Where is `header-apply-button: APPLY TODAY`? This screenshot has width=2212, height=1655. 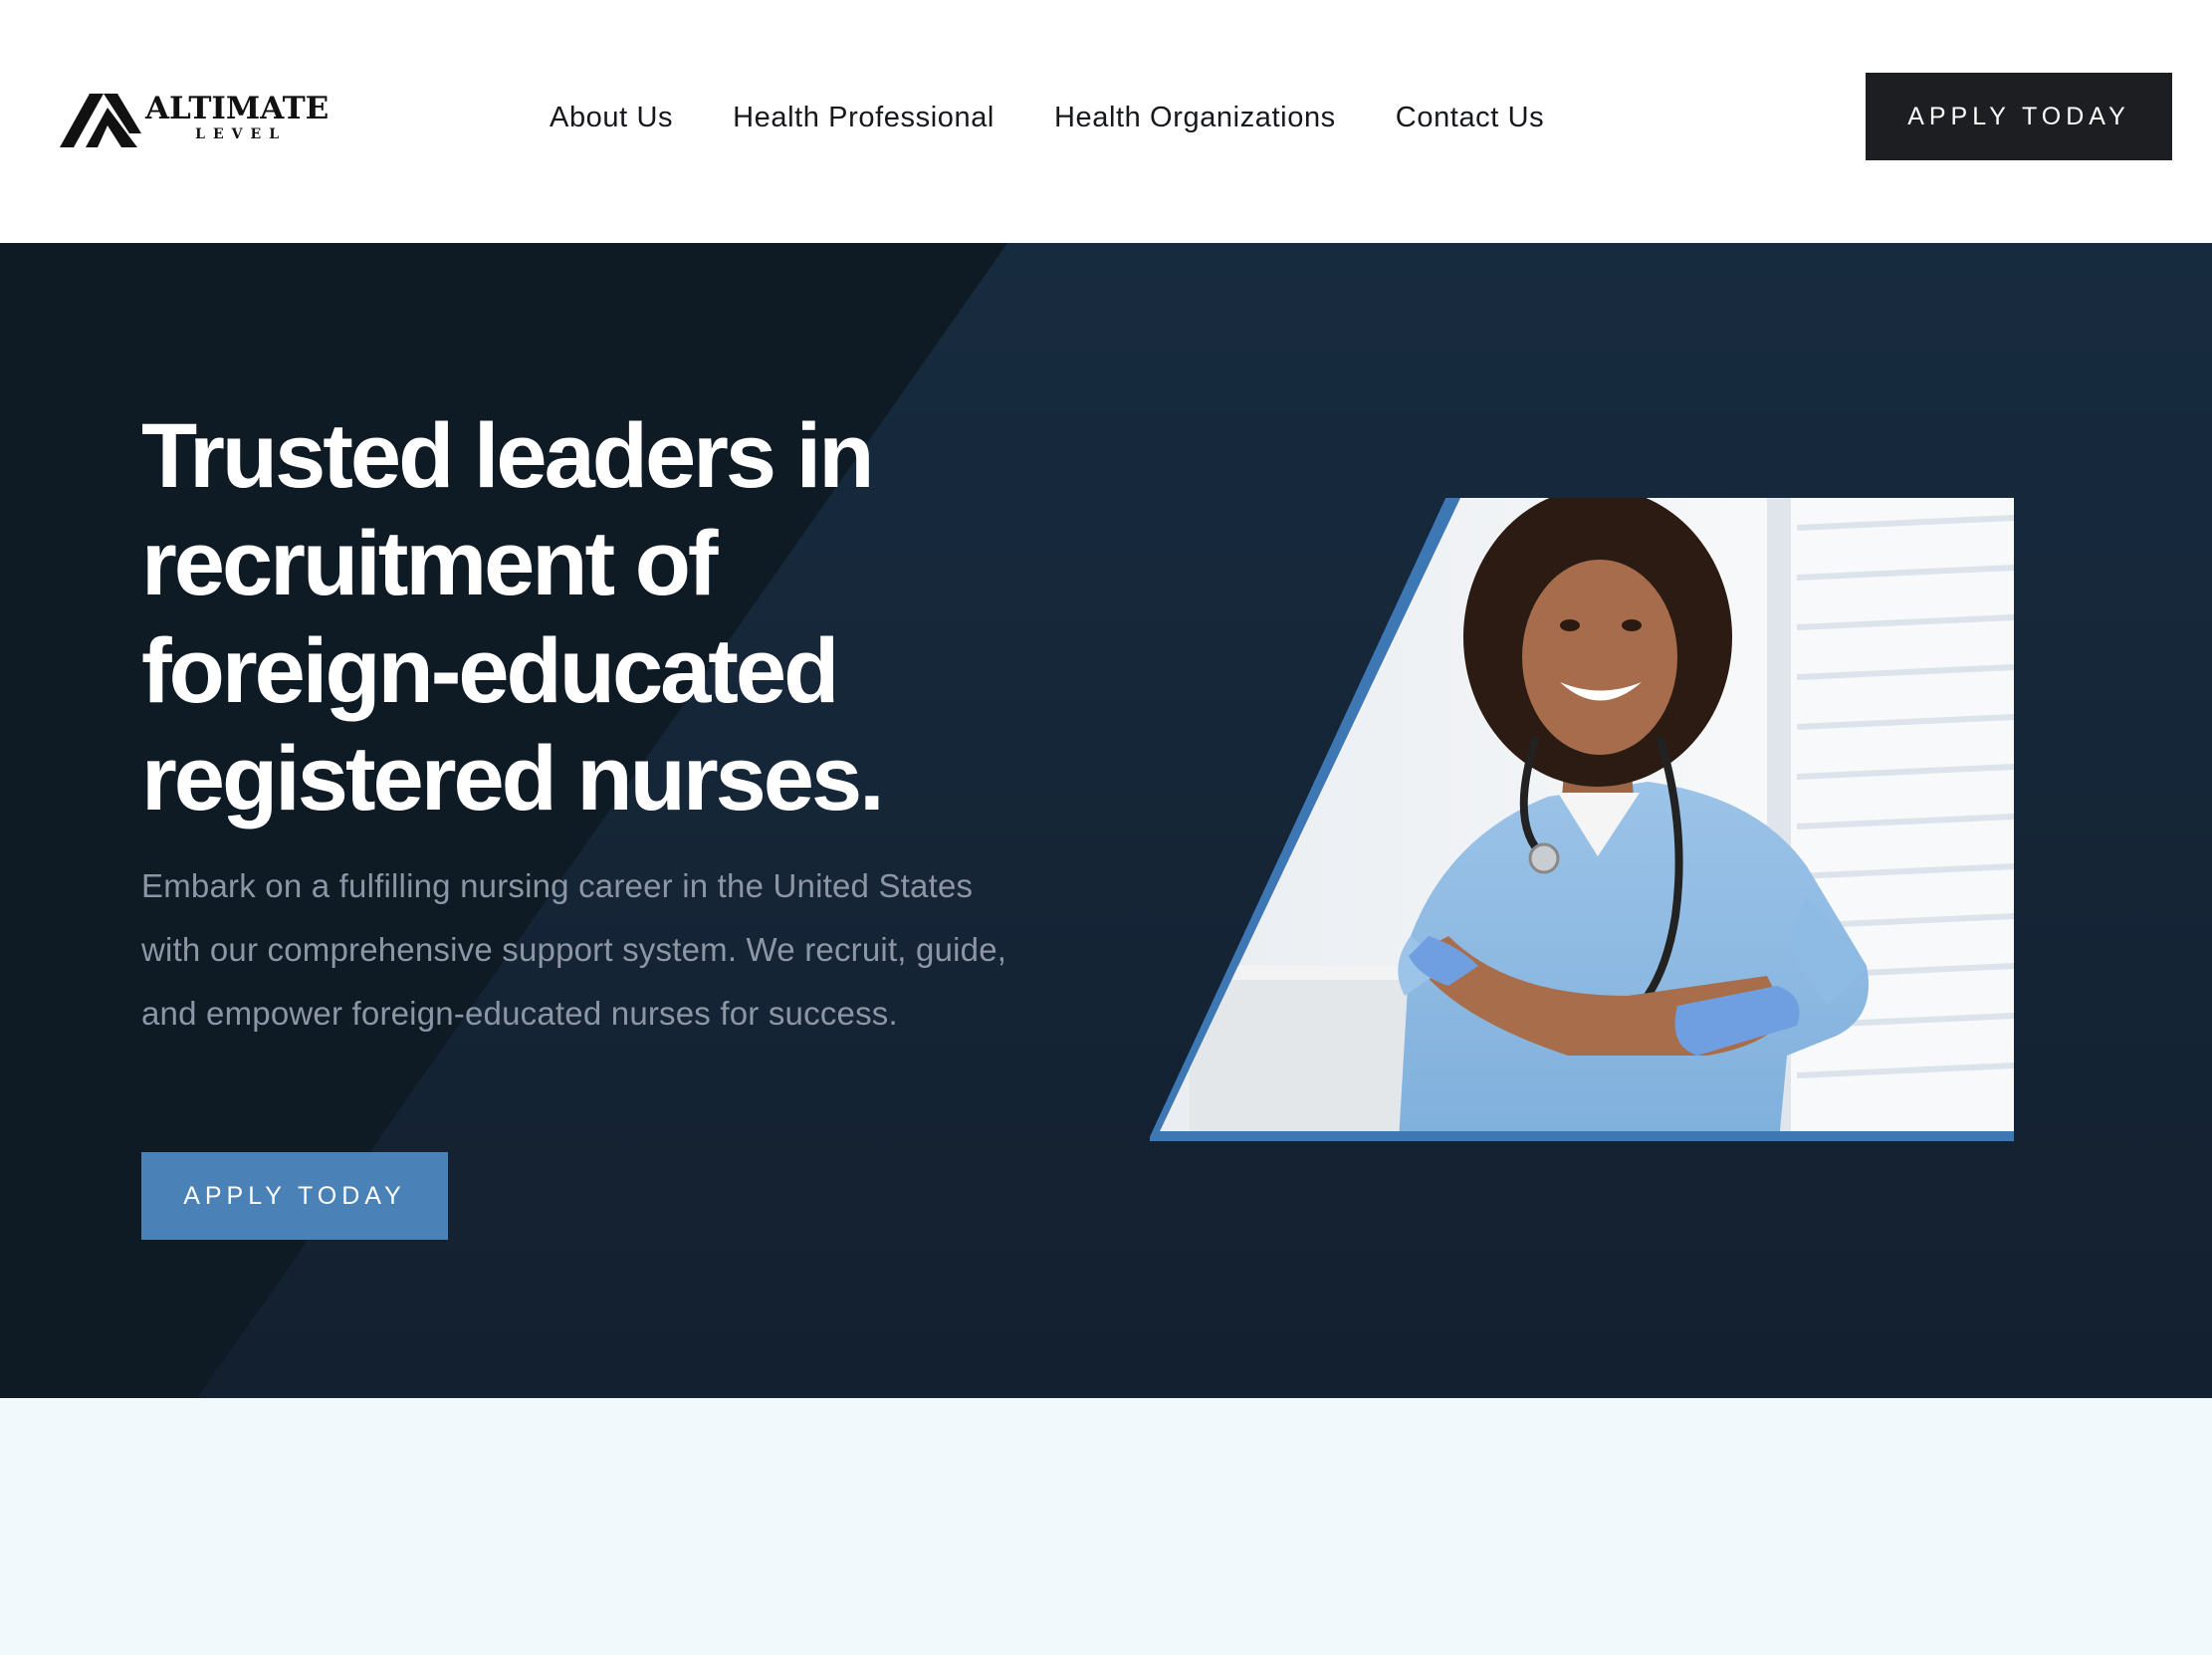 header-apply-button: APPLY TODAY is located at coordinates (2019, 117).